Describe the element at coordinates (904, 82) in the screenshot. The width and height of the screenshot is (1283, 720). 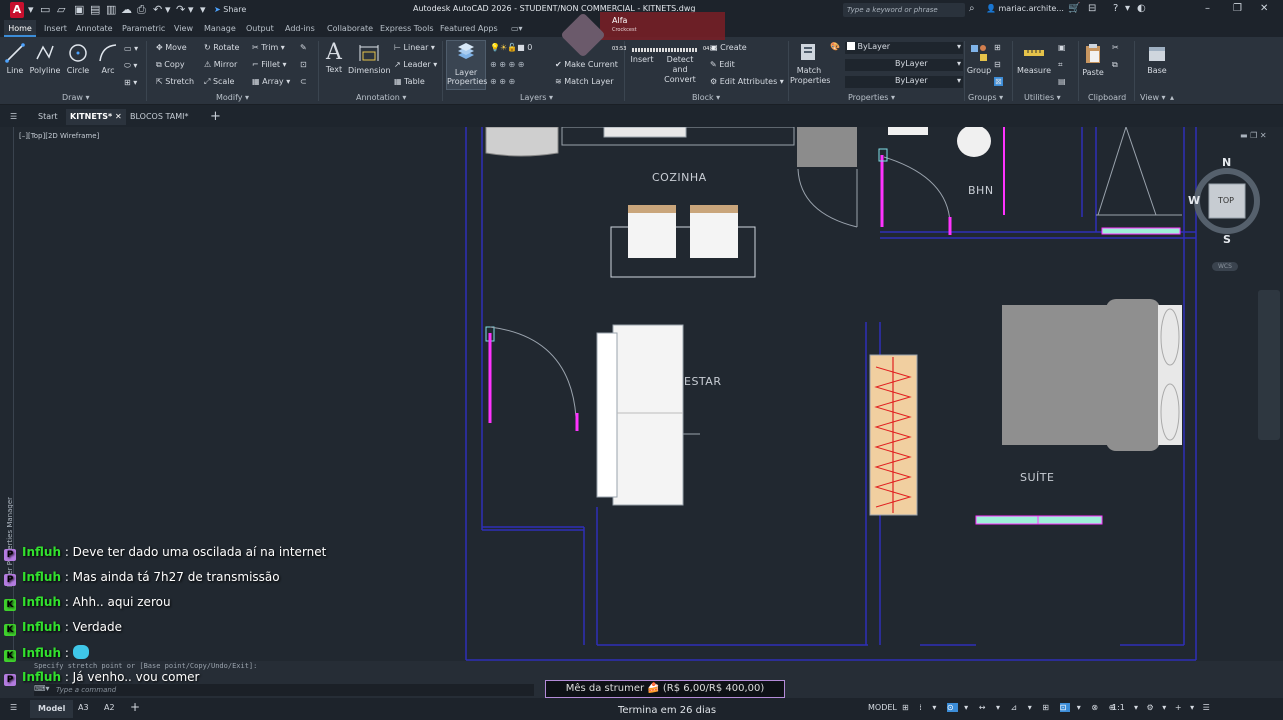
I see `lineweight-select: ByLayer ▾` at that location.